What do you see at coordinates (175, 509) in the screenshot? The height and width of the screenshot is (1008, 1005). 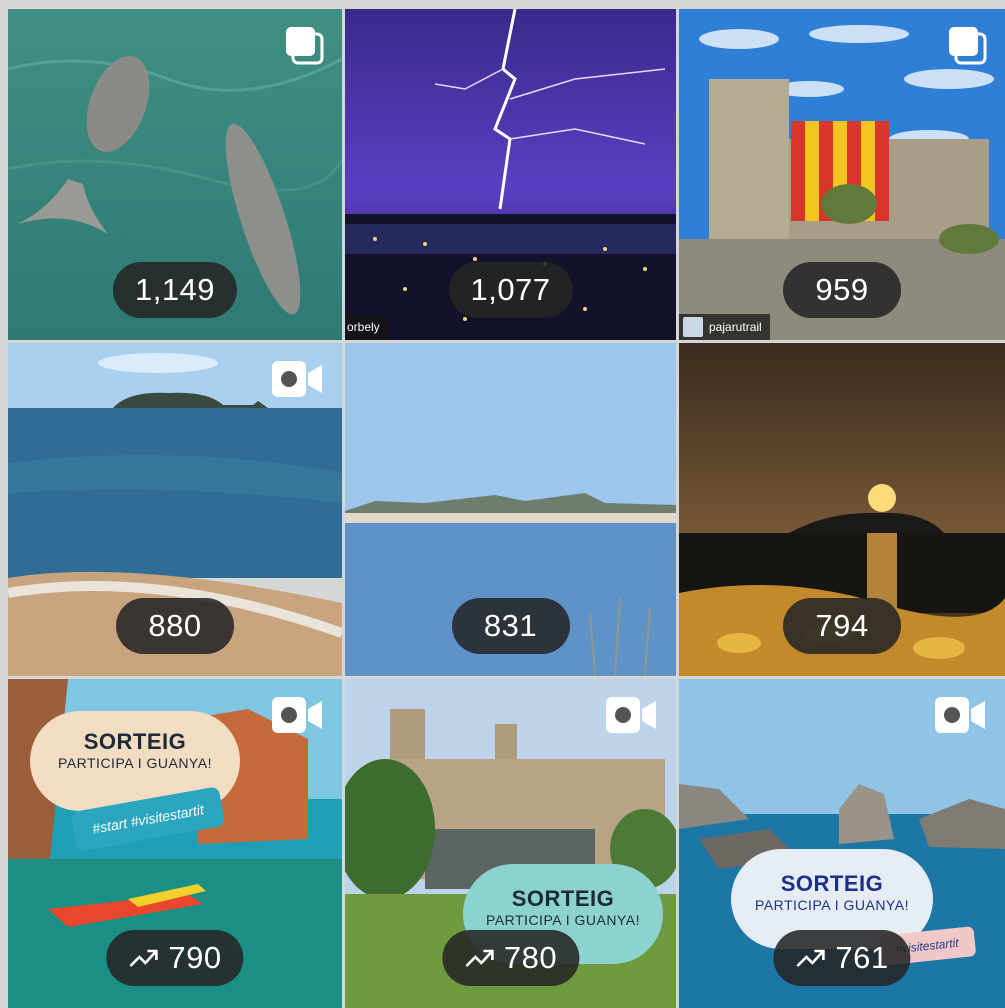 I see `grid-tile-4: 880` at bounding box center [175, 509].